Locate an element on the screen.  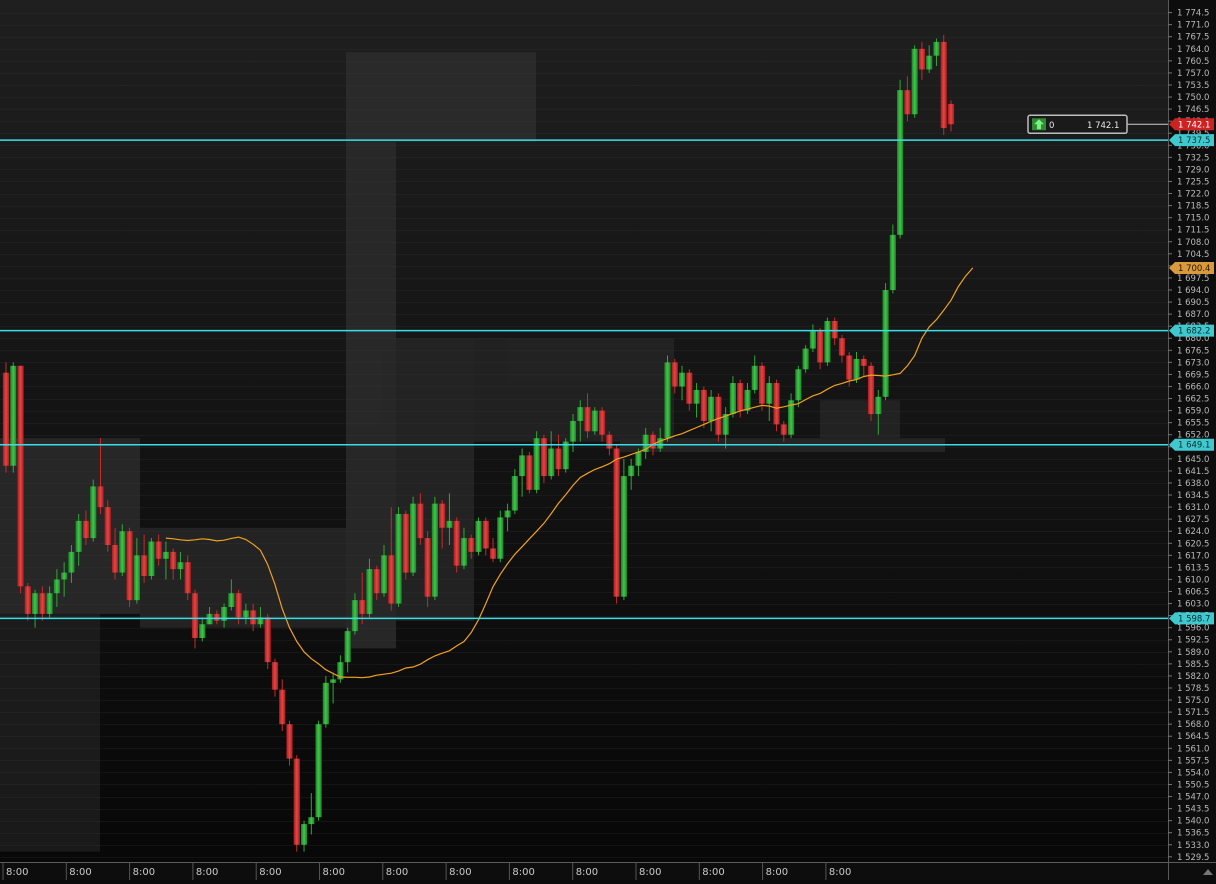
price-tick-label: 1 659.0 is located at coordinates (1193, 412).